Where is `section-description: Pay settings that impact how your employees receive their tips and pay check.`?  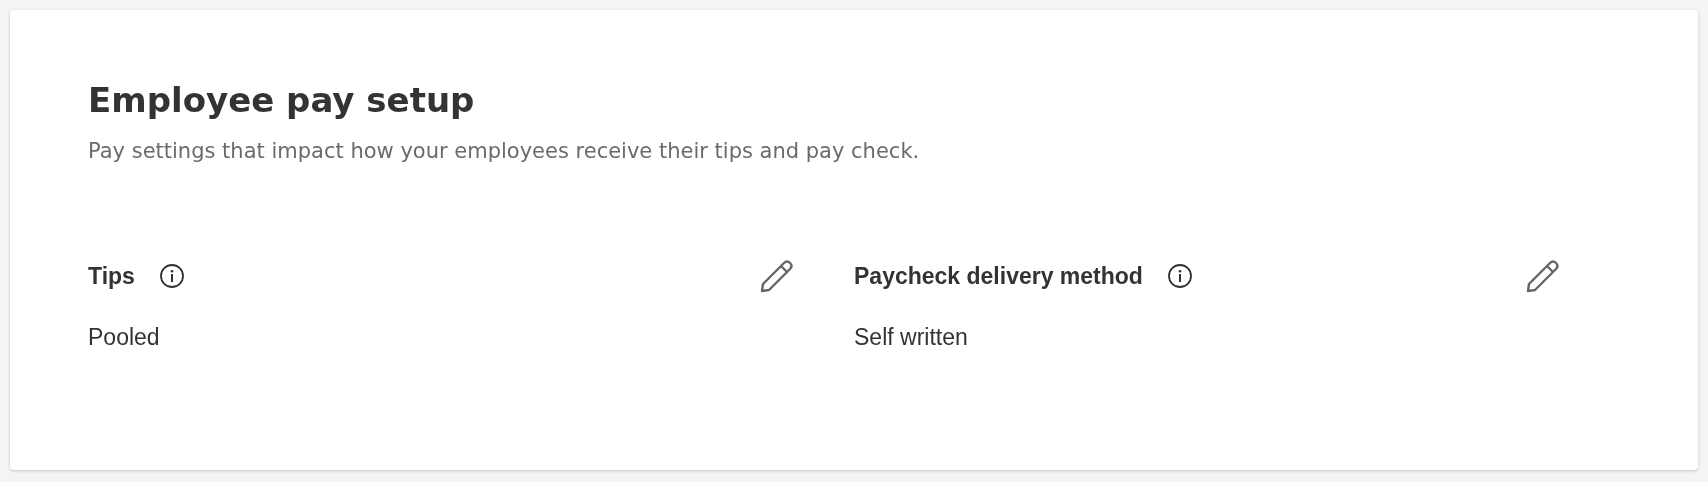 section-description: Pay settings that impact how your employees receive their tips and pay check. is located at coordinates (504, 151).